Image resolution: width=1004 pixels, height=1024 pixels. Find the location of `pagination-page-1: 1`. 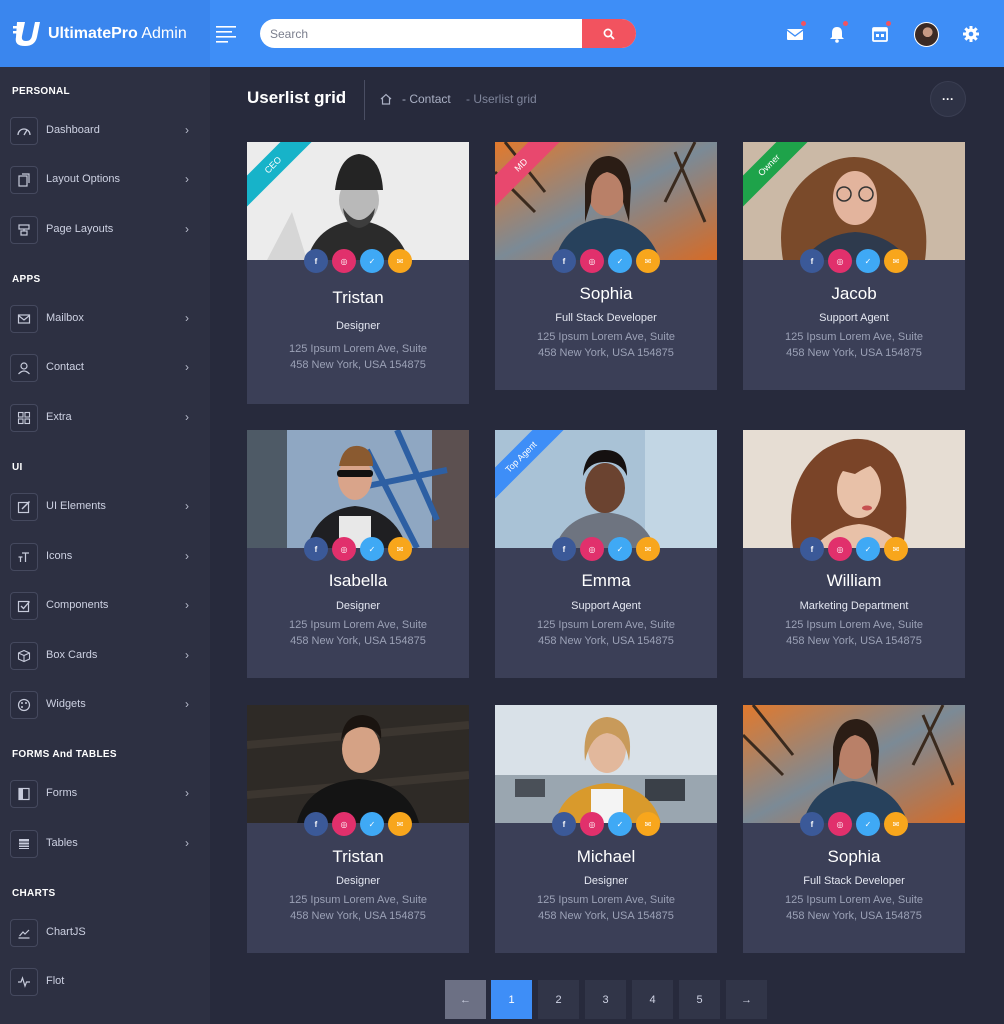

pagination-page-1: 1 is located at coordinates (511, 999).